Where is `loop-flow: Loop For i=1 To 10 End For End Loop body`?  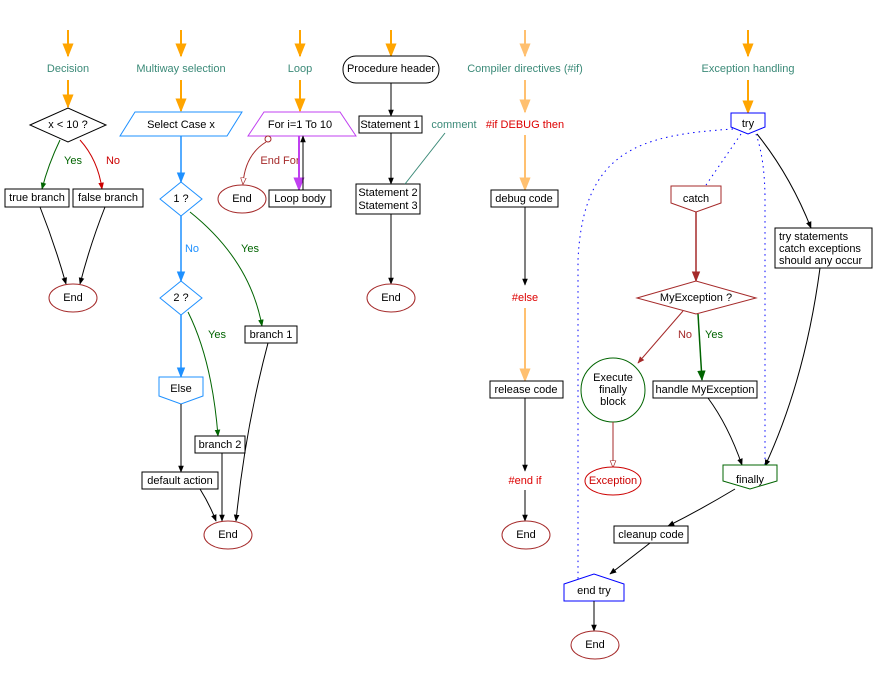 loop-flow: Loop For i=1 To 10 End For End Loop body is located at coordinates (287, 122).